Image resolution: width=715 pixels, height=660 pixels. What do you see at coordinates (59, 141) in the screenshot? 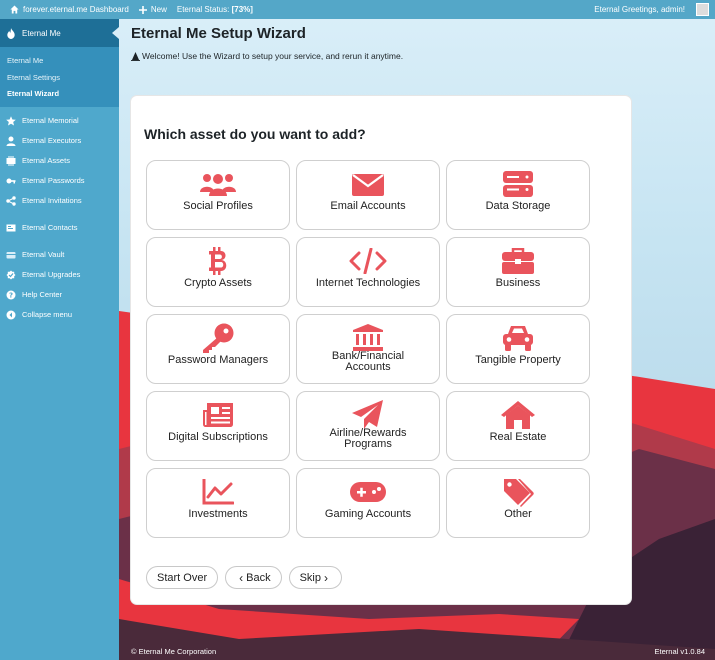
I see `sidebar-item-executors: Eternal Executors` at bounding box center [59, 141].